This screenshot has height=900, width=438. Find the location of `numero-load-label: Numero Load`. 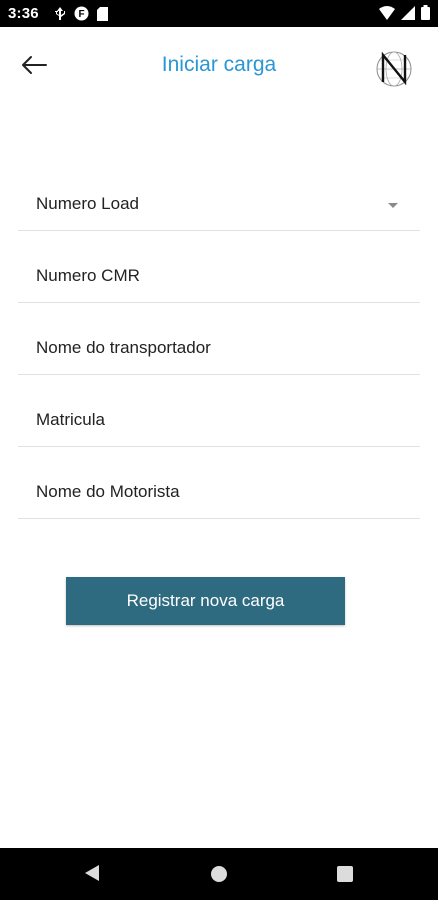

numero-load-label: Numero Load is located at coordinates (88, 203).